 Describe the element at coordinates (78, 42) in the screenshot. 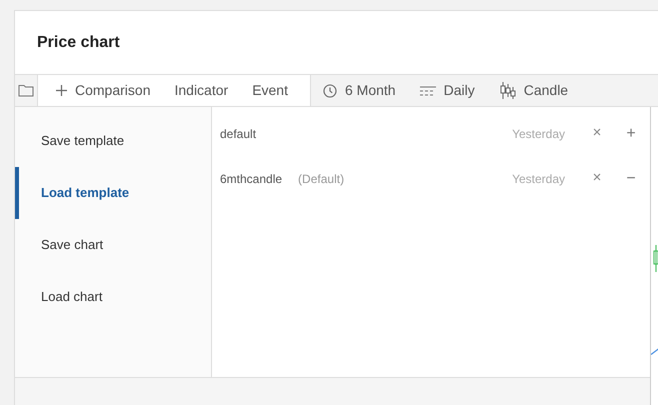

I see `panel-title: Price chart` at that location.